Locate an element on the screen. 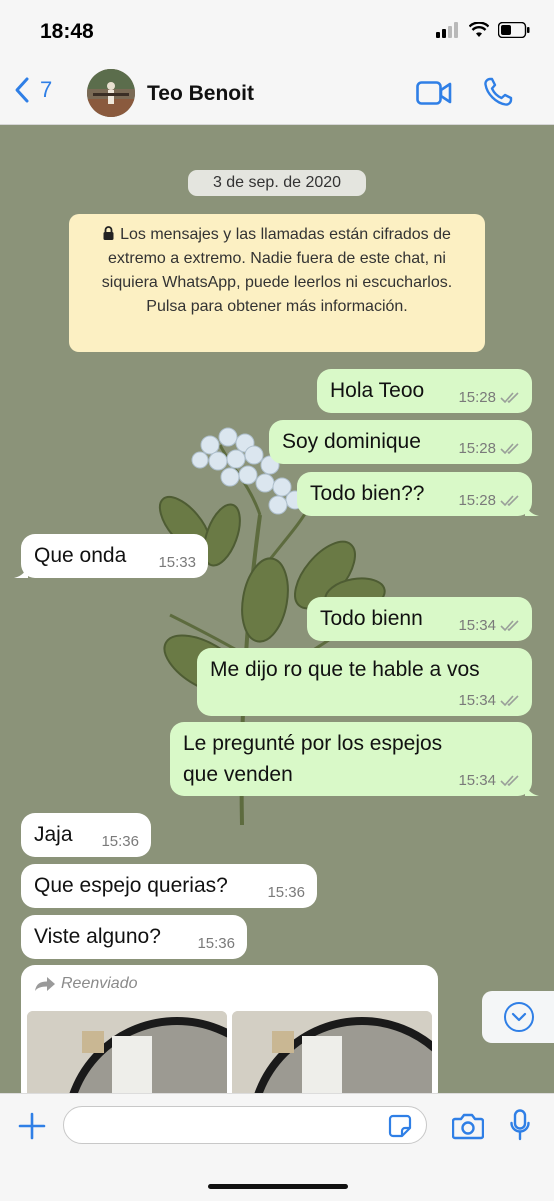 The width and height of the screenshot is (554, 1201). status-icons is located at coordinates (483, 30).